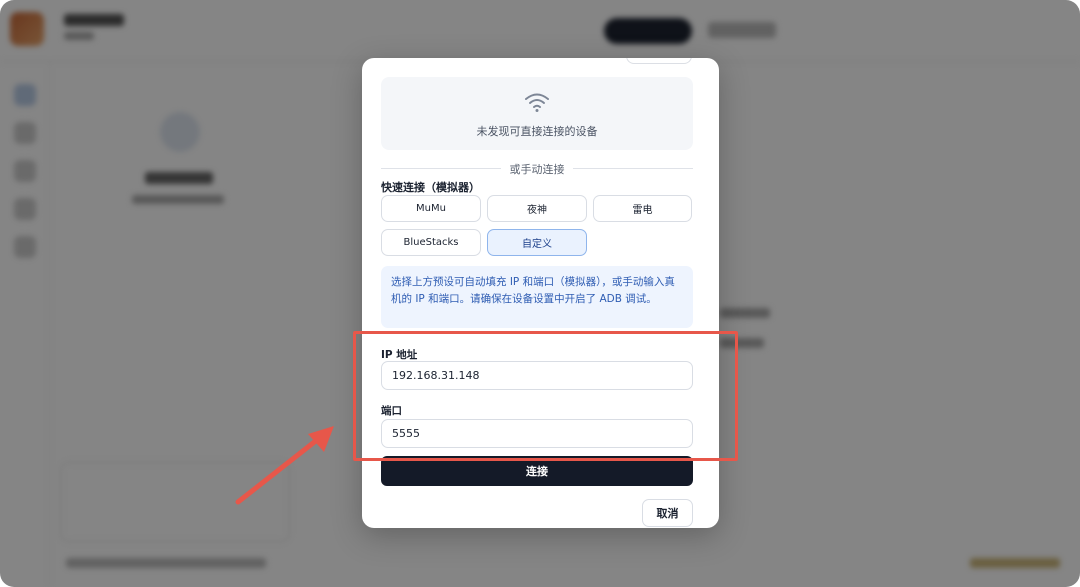  I want to click on no-devices-message: 未发现可直接连接的设备, so click(537, 131).